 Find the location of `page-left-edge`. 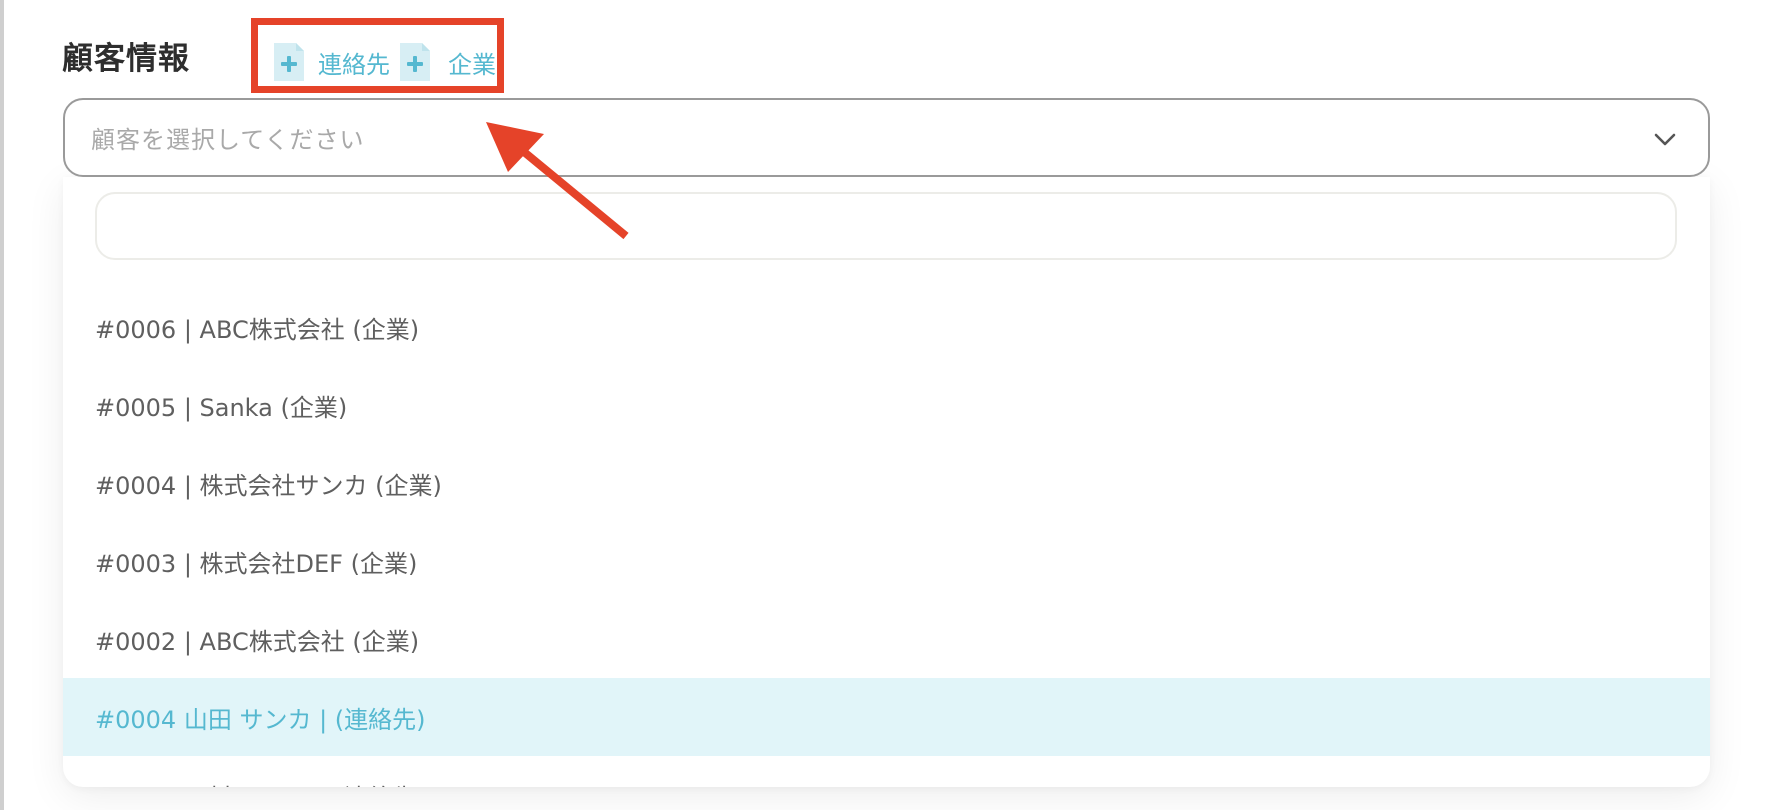

page-left-edge is located at coordinates (2, 405).